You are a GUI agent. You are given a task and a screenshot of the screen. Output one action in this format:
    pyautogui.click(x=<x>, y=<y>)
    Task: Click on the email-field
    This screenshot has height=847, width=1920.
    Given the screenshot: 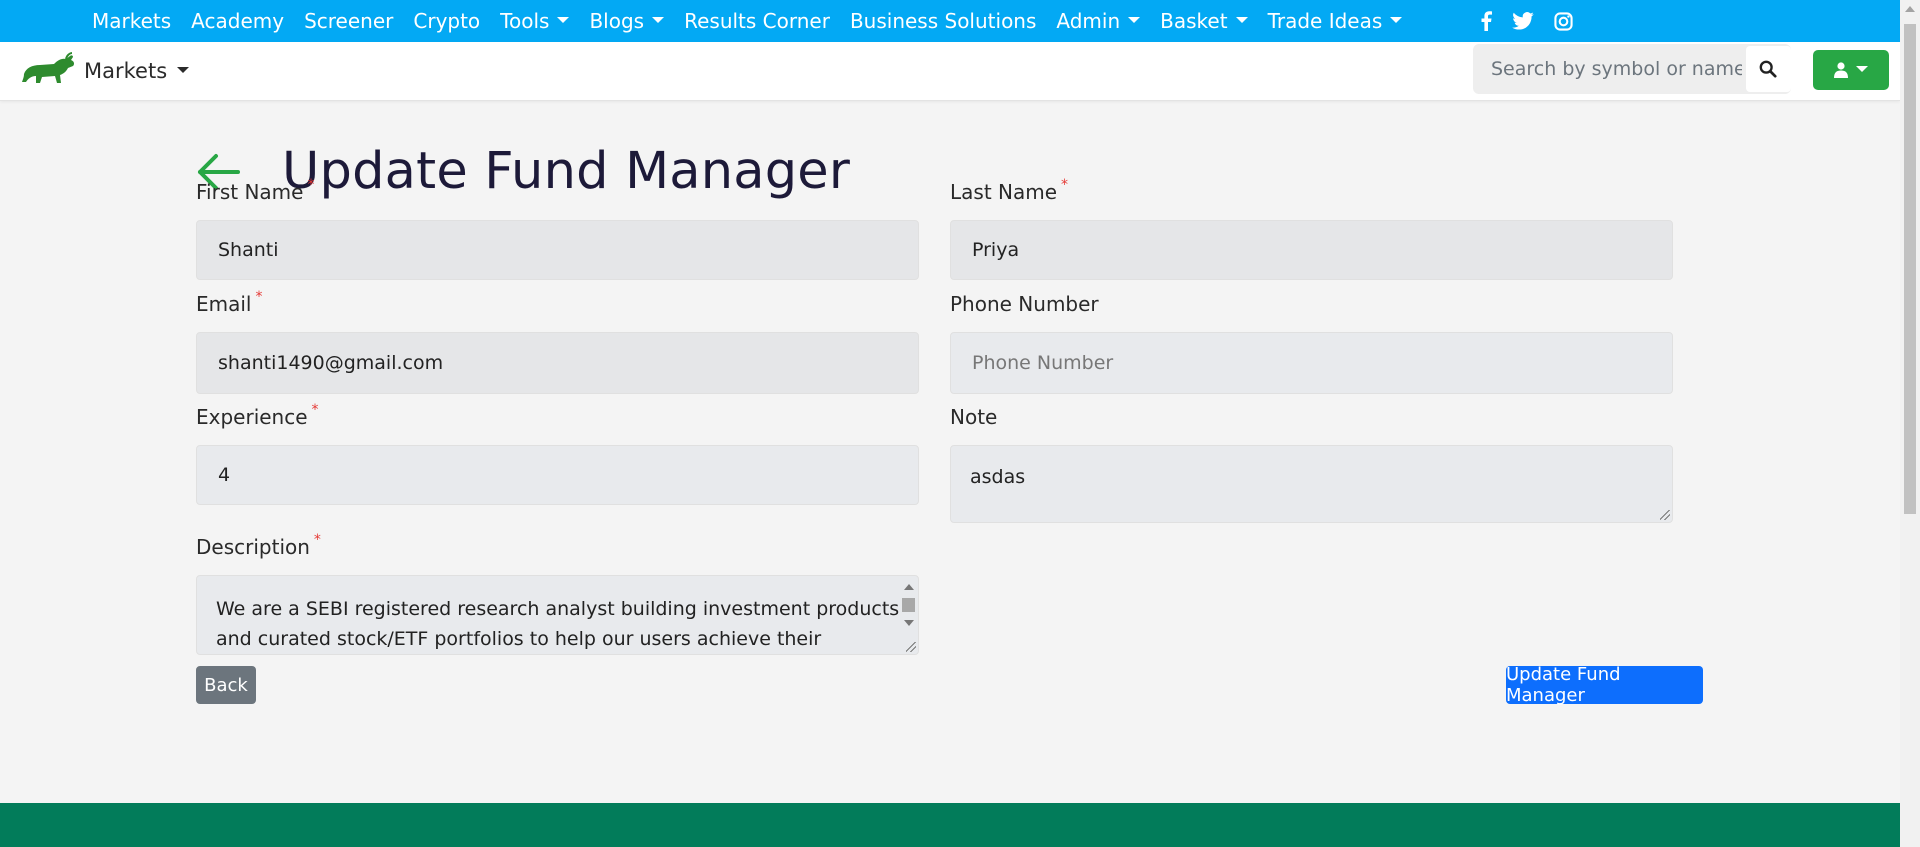 What is the action you would take?
    pyautogui.click(x=557, y=363)
    